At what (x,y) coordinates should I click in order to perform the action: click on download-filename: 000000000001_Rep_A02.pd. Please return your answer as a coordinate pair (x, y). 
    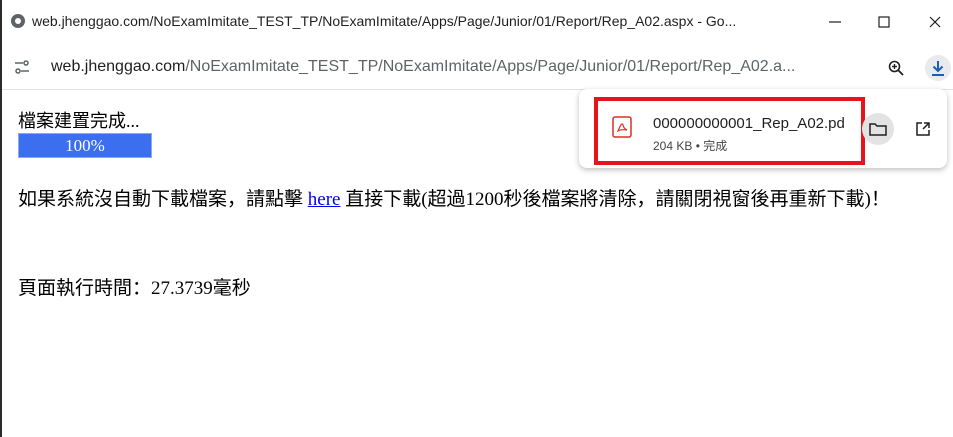
    Looking at the image, I should click on (749, 123).